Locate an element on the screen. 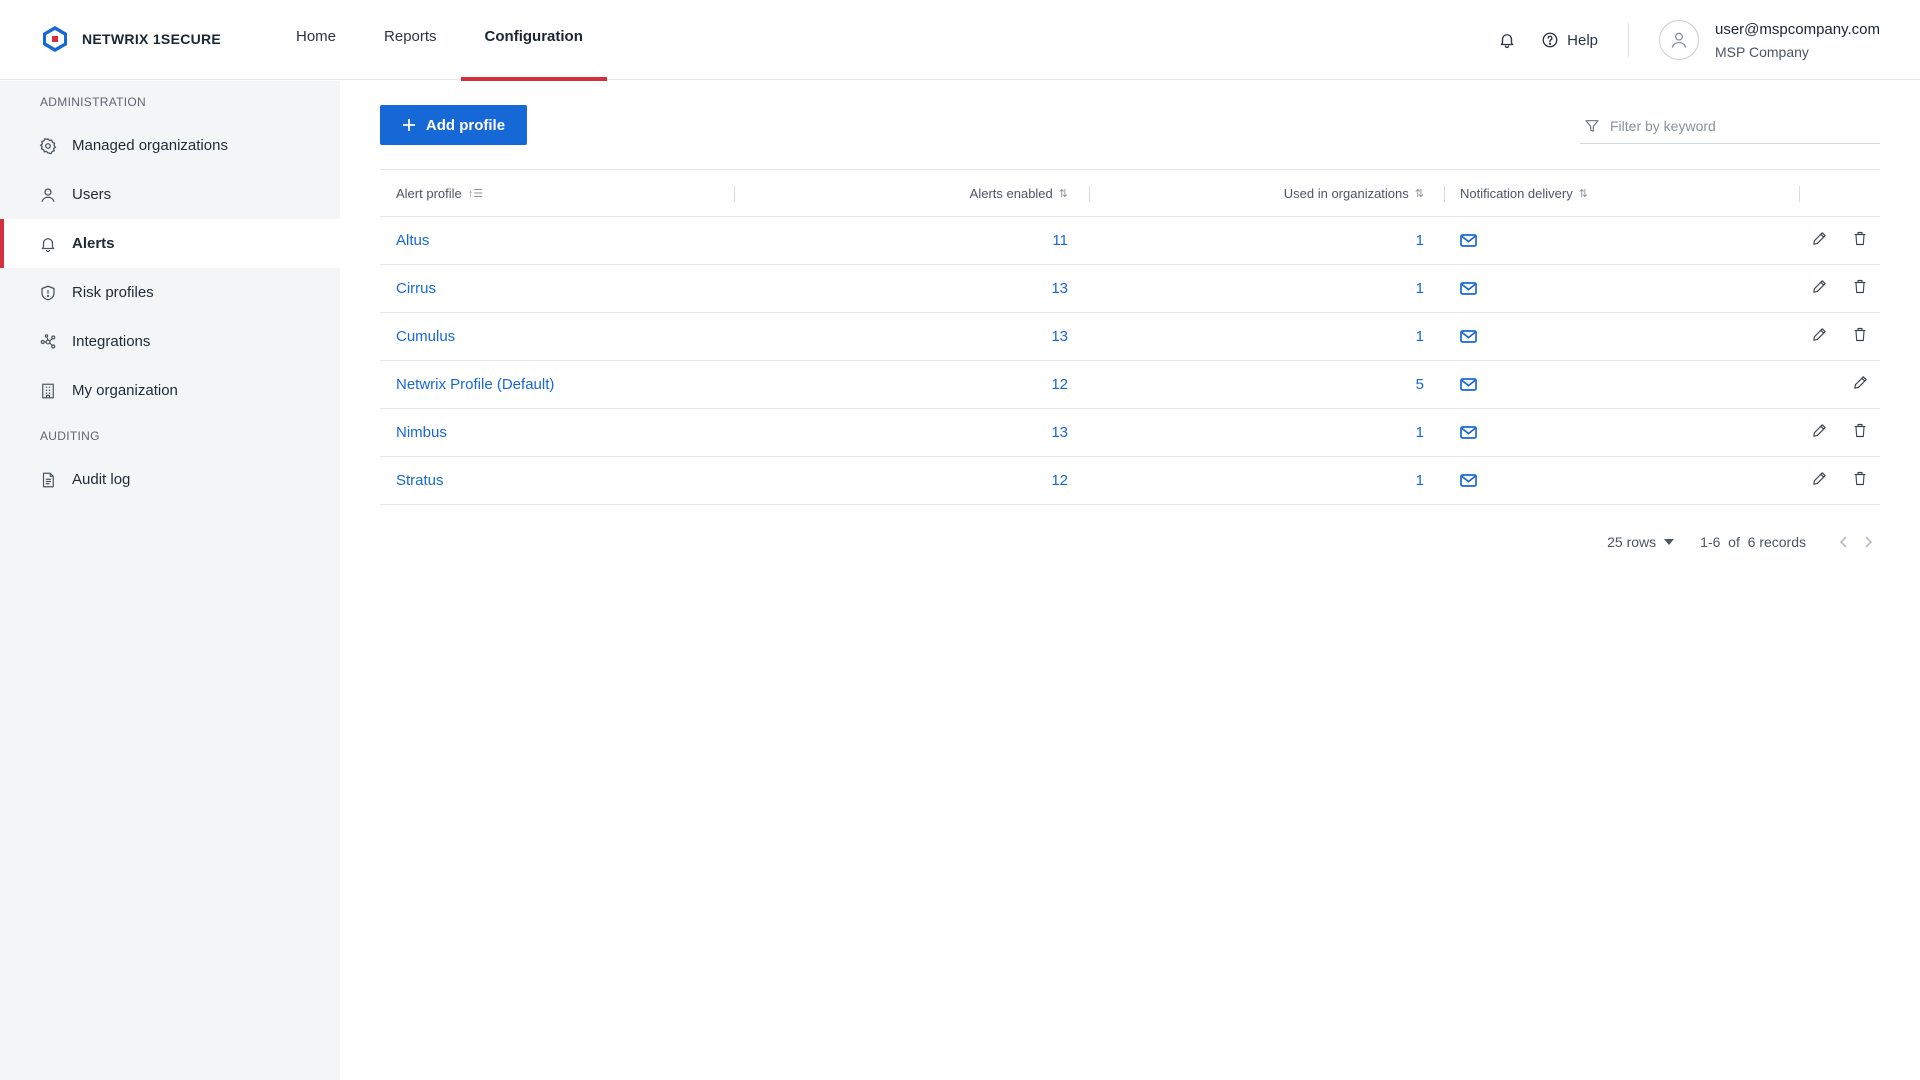  bell-icon is located at coordinates (1507, 41).